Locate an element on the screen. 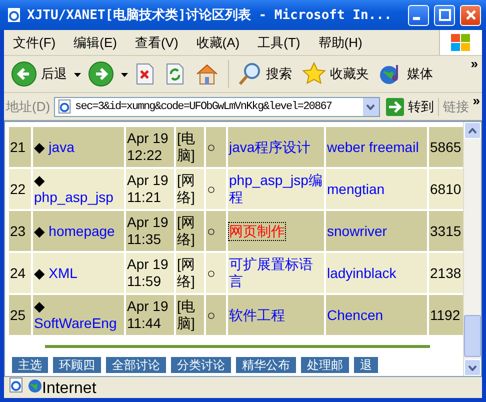 This screenshot has width=486, height=402. minimize-button is located at coordinates (418, 15).